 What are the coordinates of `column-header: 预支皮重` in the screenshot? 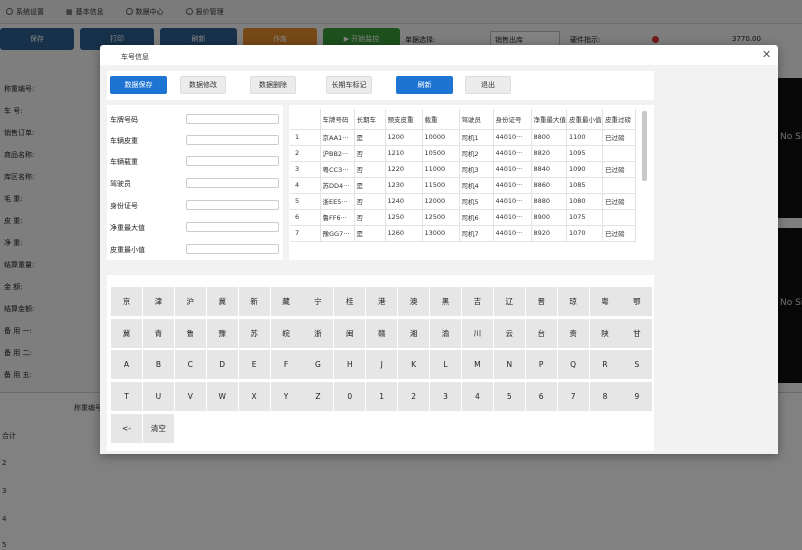 It's located at (404, 119).